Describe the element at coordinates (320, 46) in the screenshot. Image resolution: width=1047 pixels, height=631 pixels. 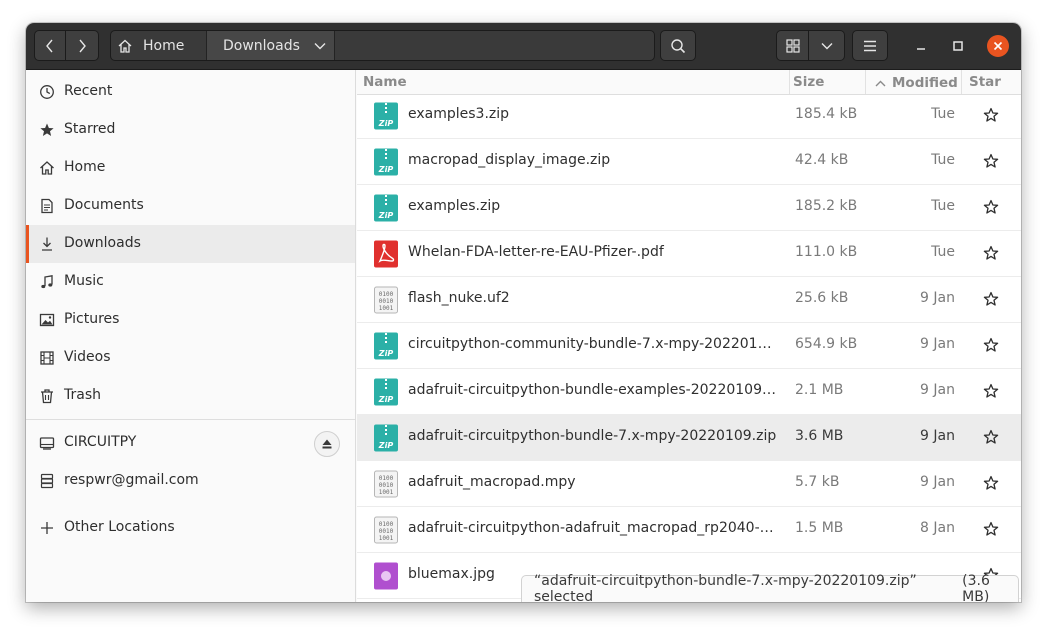
I see `chevron-down-icon` at that location.